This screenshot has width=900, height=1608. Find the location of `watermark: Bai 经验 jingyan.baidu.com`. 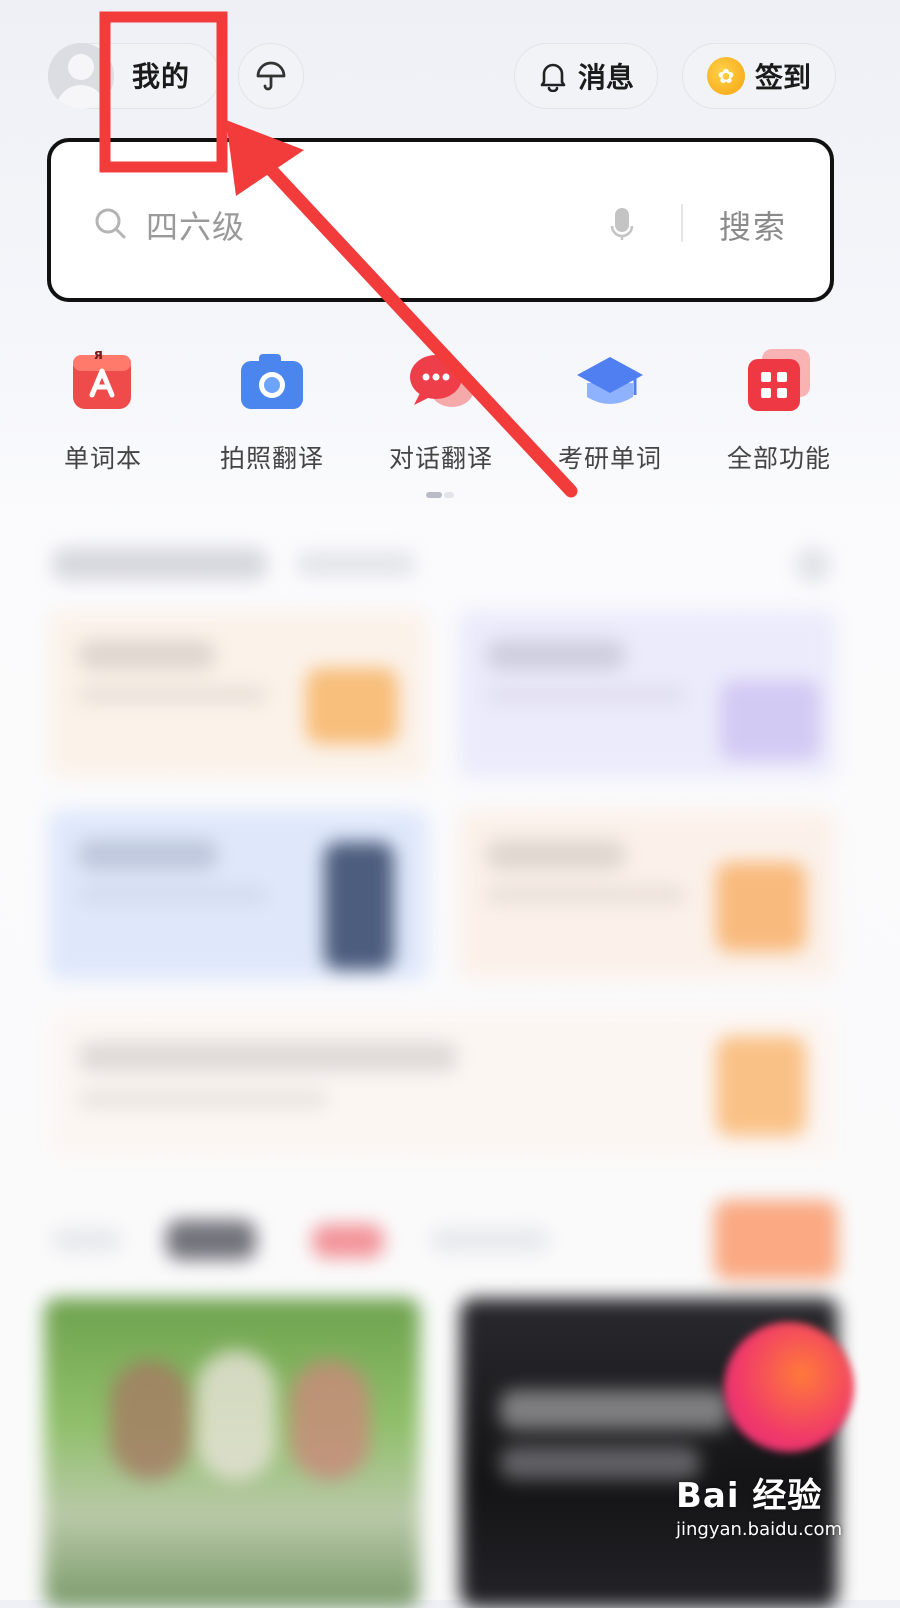

watermark: Bai 经验 jingyan.baidu.com is located at coordinates (781, 1504).